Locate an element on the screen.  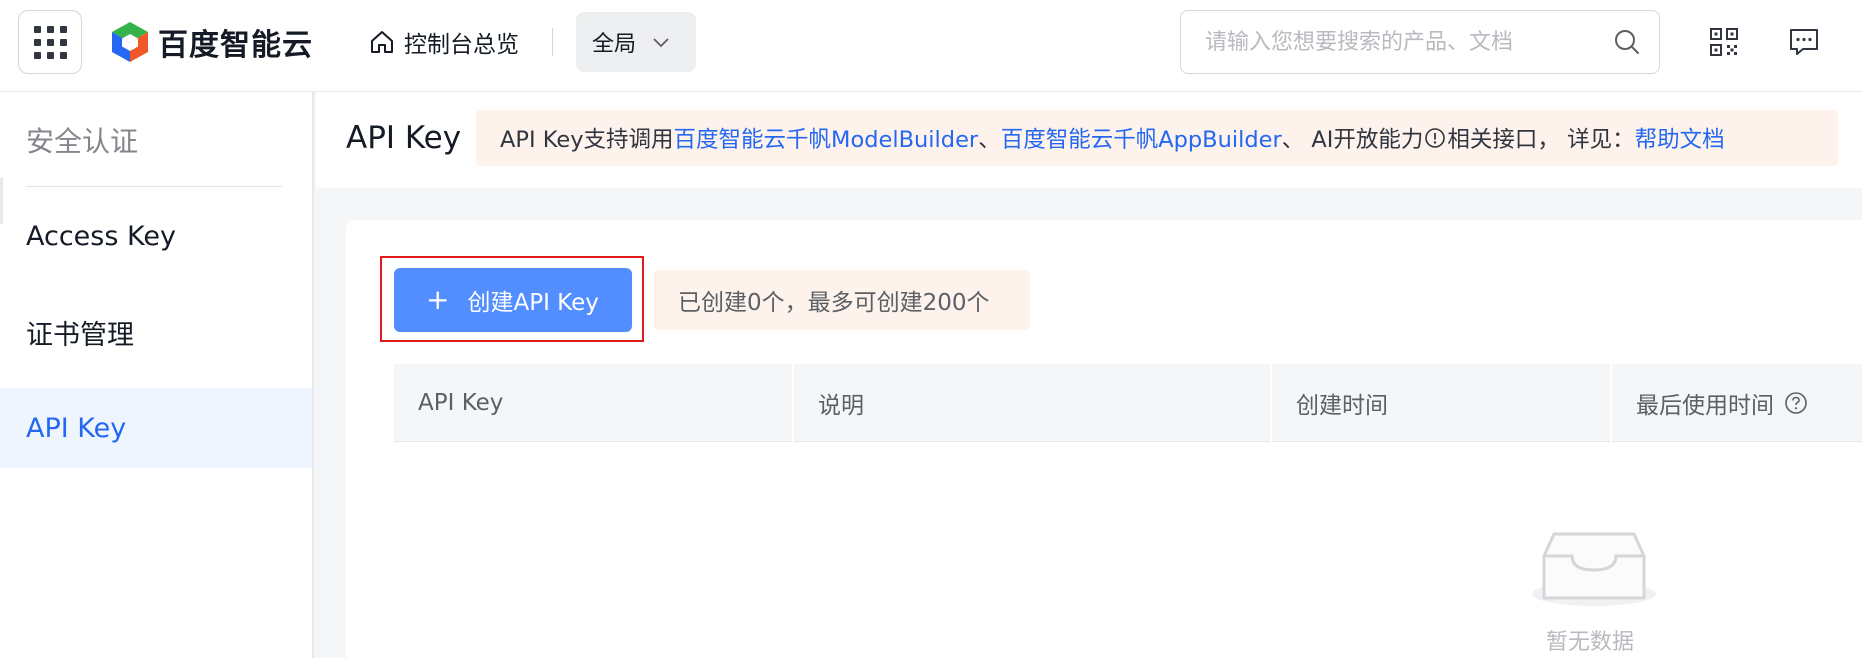
modelbuilder-link: 百度智能云千帆ModelBuilder is located at coordinates (826, 138).